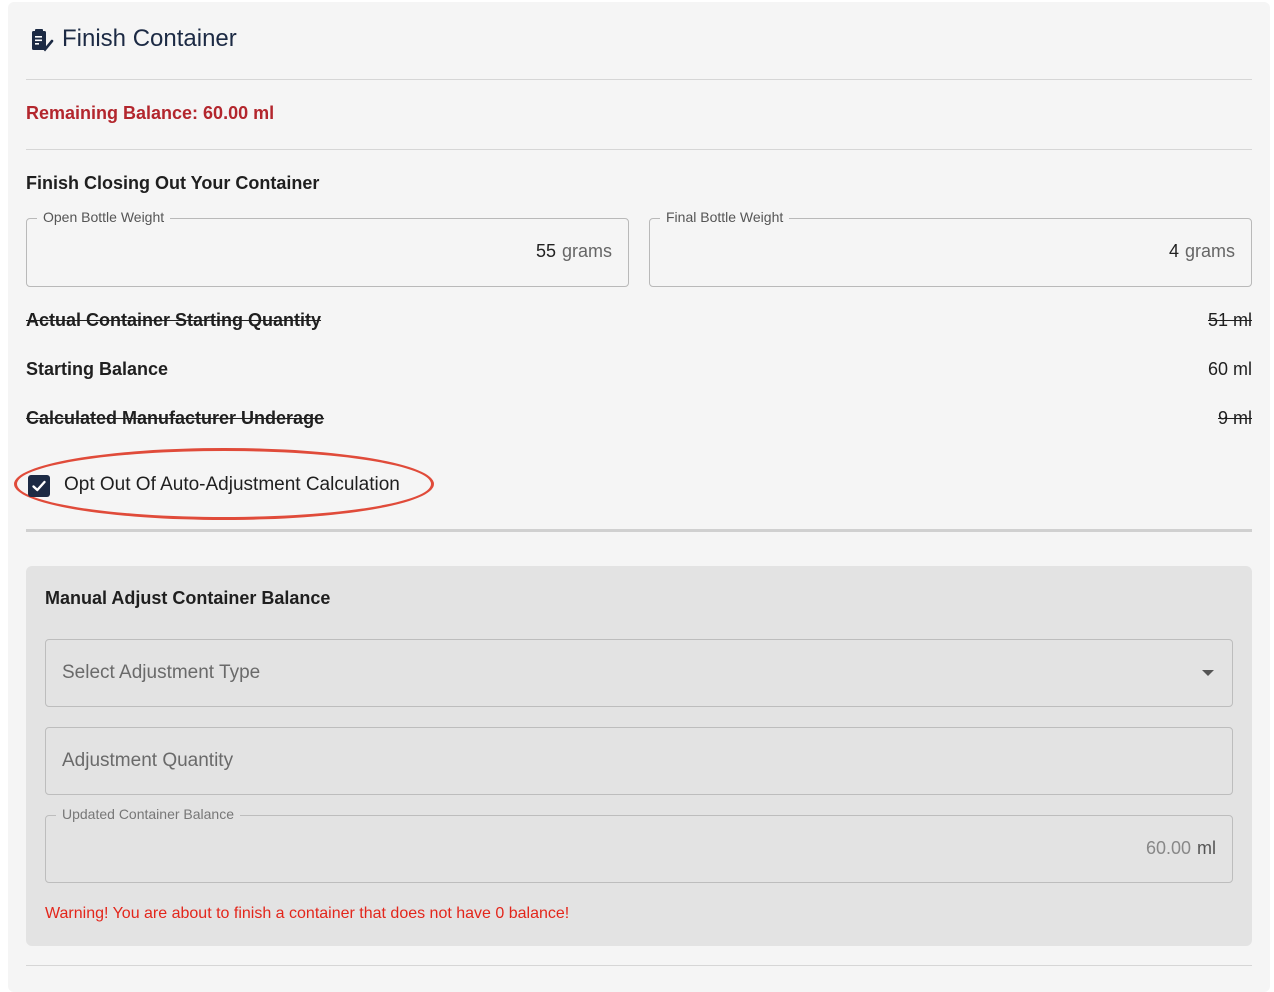  What do you see at coordinates (950, 248) in the screenshot?
I see `final-bottle-weight-field: Final Bottle Weight 4 grams` at bounding box center [950, 248].